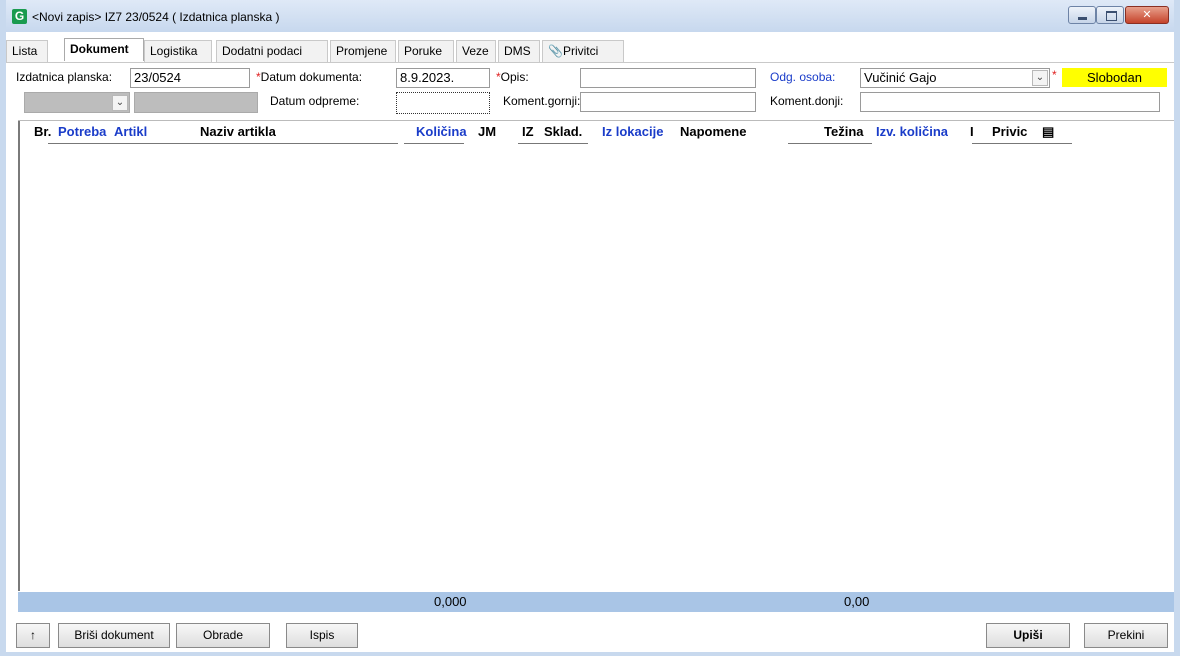 Image resolution: width=1180 pixels, height=656 pixels. I want to click on col-kolicina: Količina, so click(441, 131).